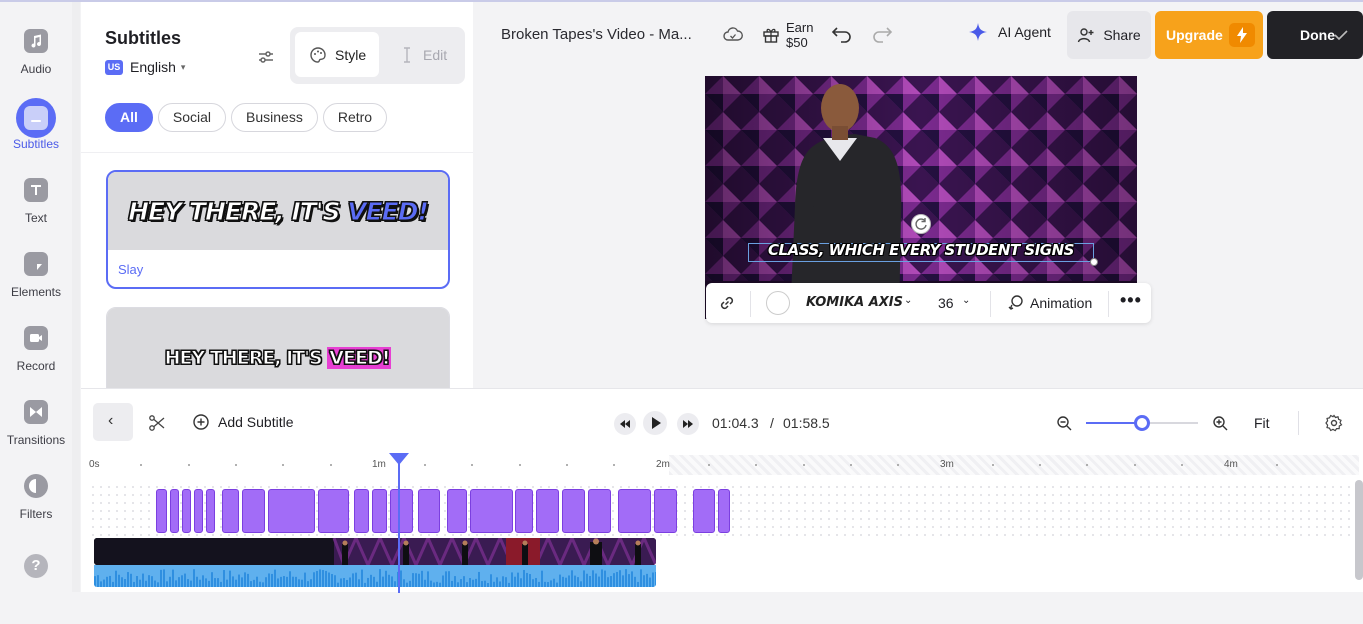  What do you see at coordinates (36, 566) in the screenshot?
I see `help-icon: ?` at bounding box center [36, 566].